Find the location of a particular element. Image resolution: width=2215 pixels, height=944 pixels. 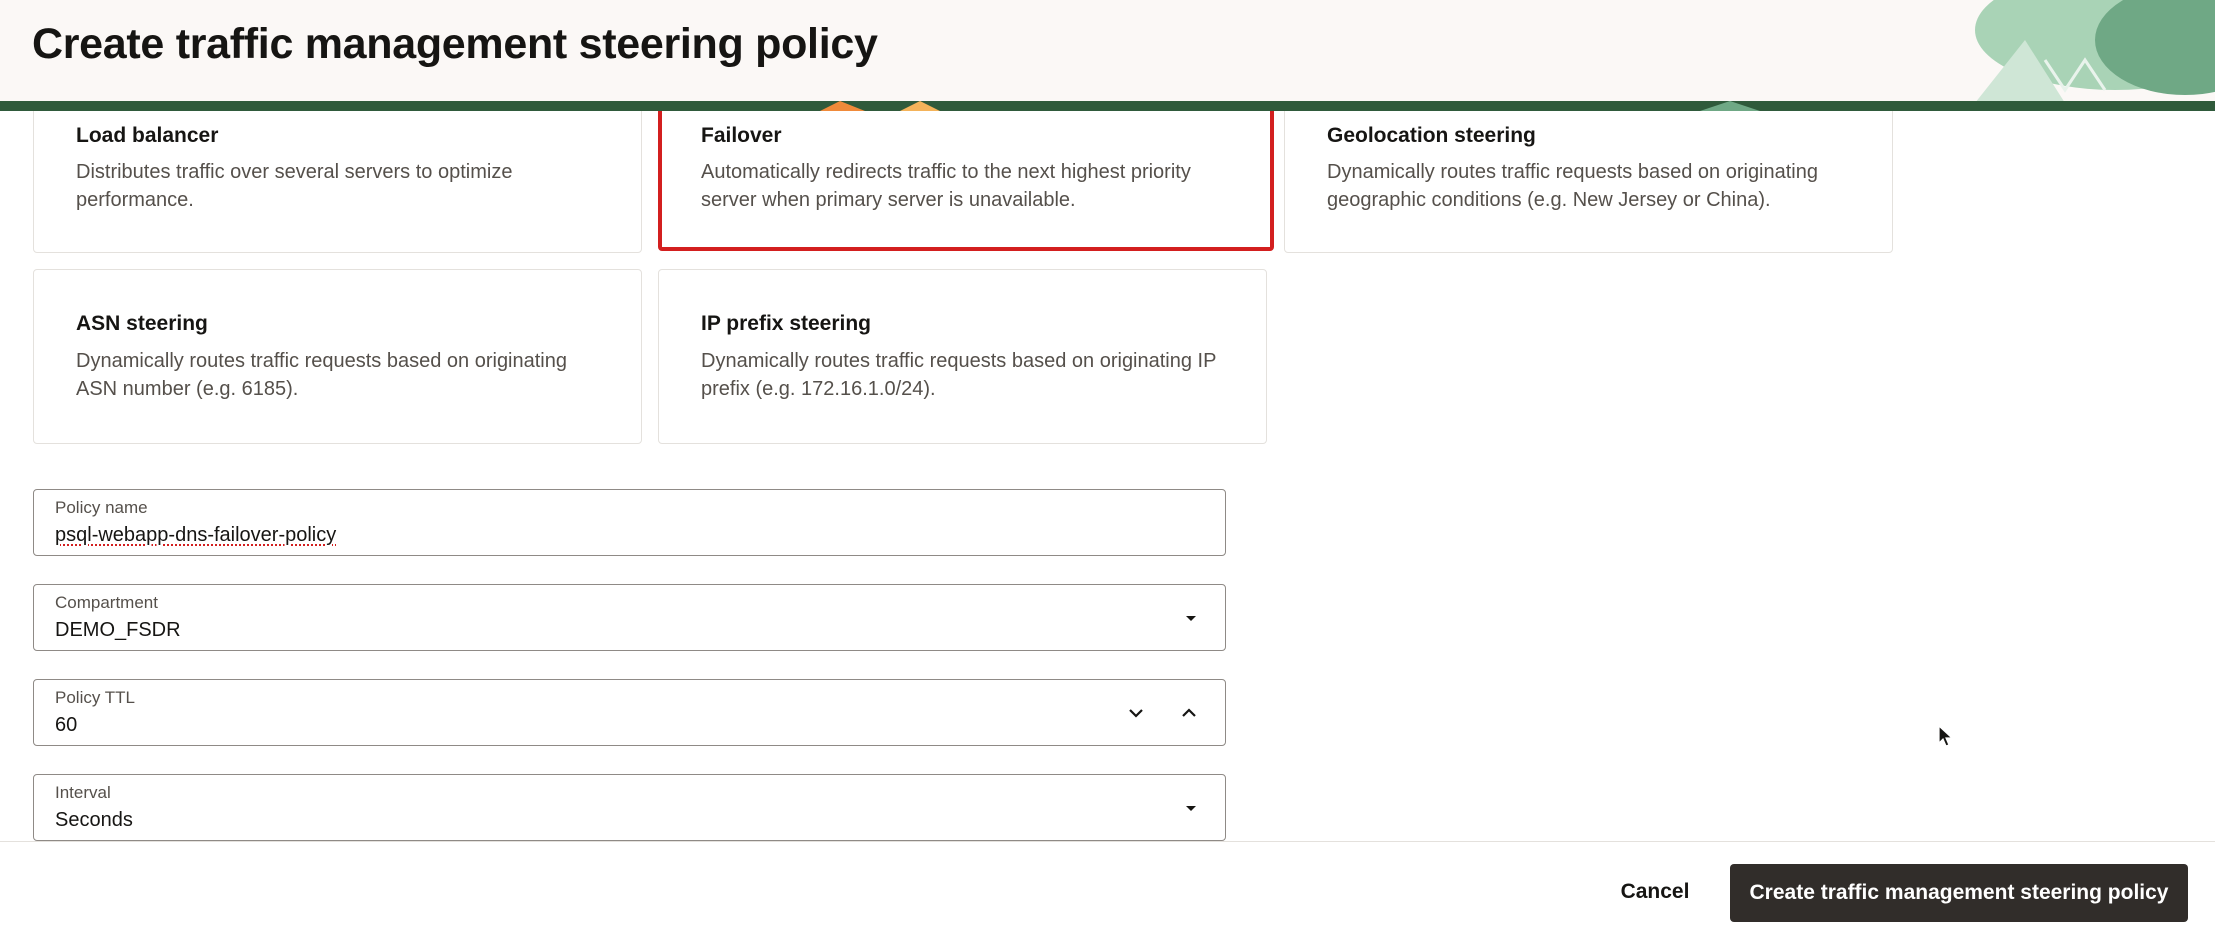

policy-ttl-stepper: Policy TTL 60 is located at coordinates (629, 712).